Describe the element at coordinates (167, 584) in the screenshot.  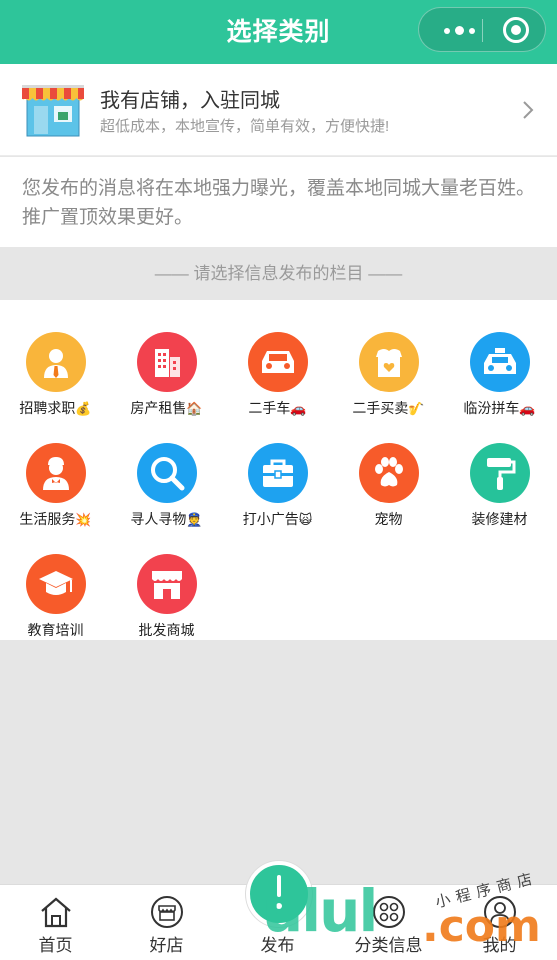
I see `shop-awning-icon` at that location.